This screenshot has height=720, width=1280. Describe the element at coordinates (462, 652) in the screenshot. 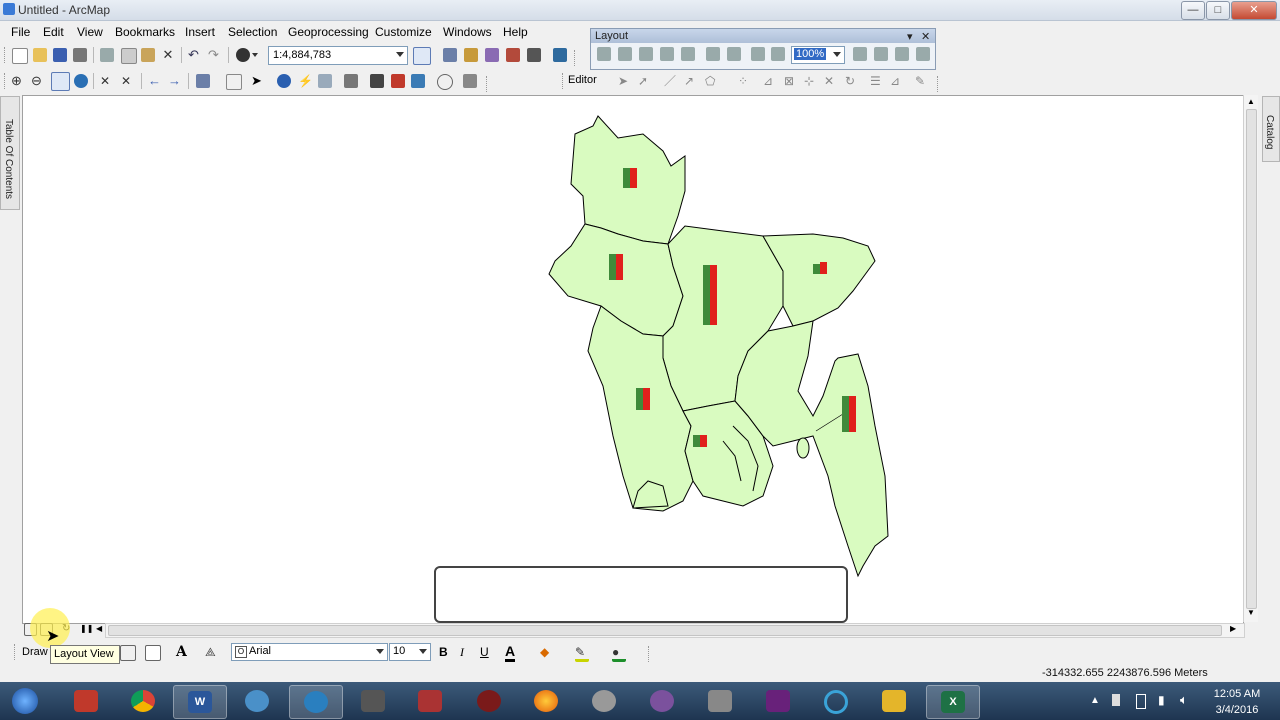

I see `italic-button: I` at that location.